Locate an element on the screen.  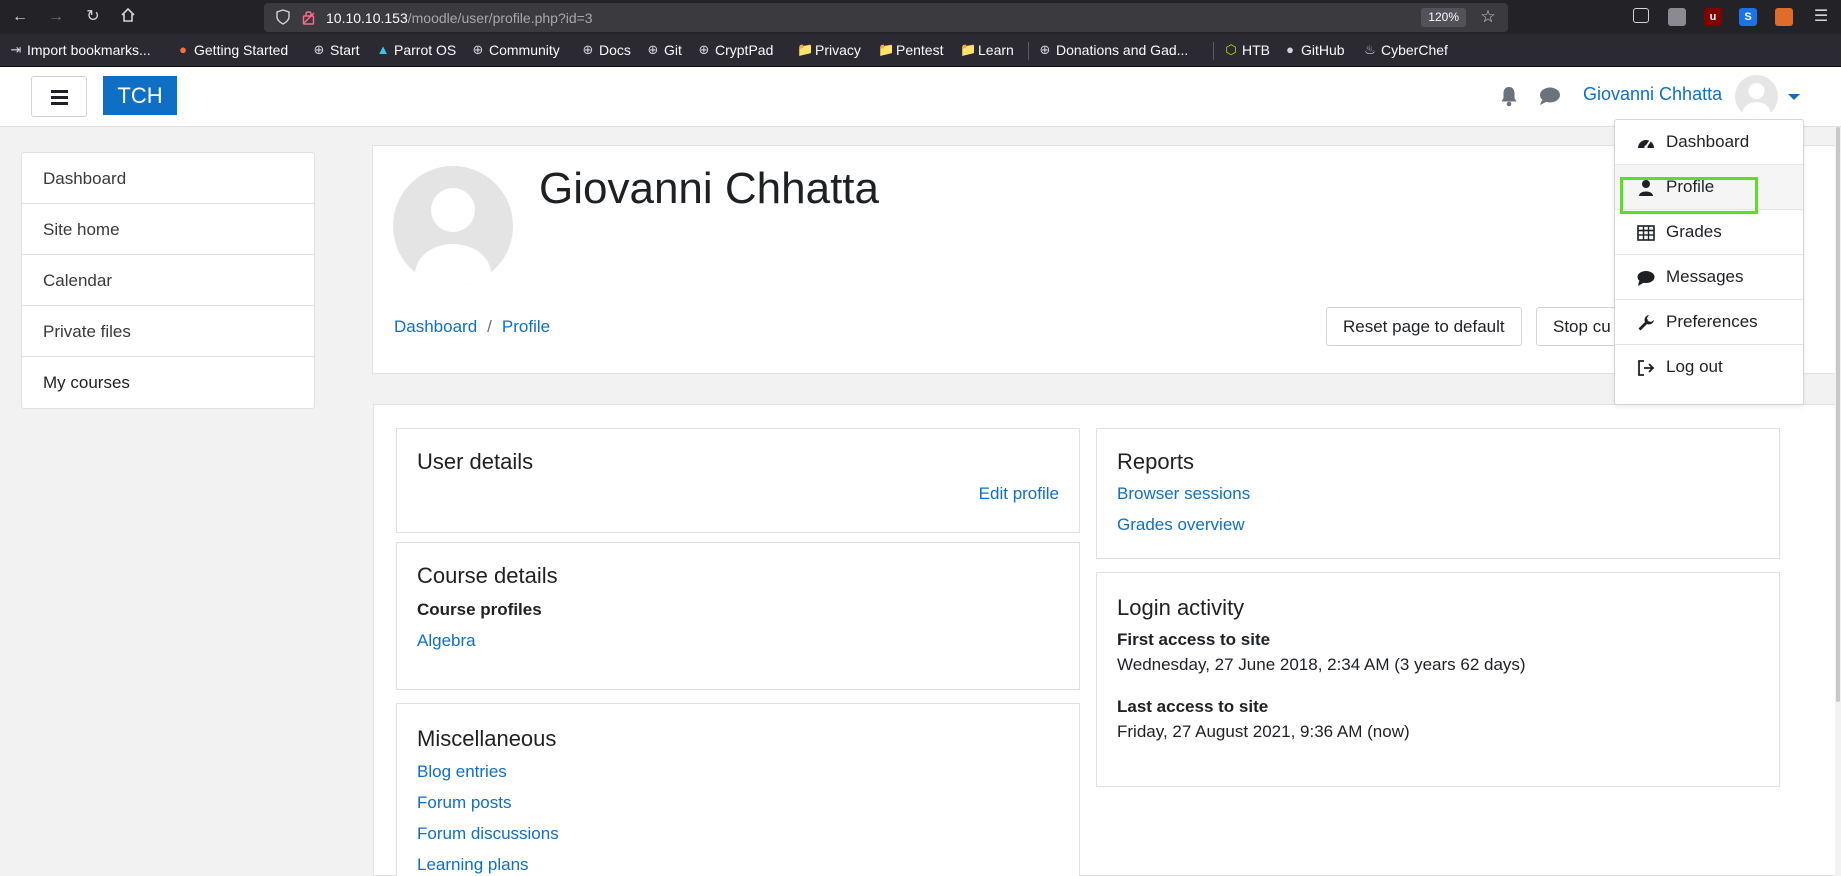
menu-item-label: Grades is located at coordinates (1694, 231).